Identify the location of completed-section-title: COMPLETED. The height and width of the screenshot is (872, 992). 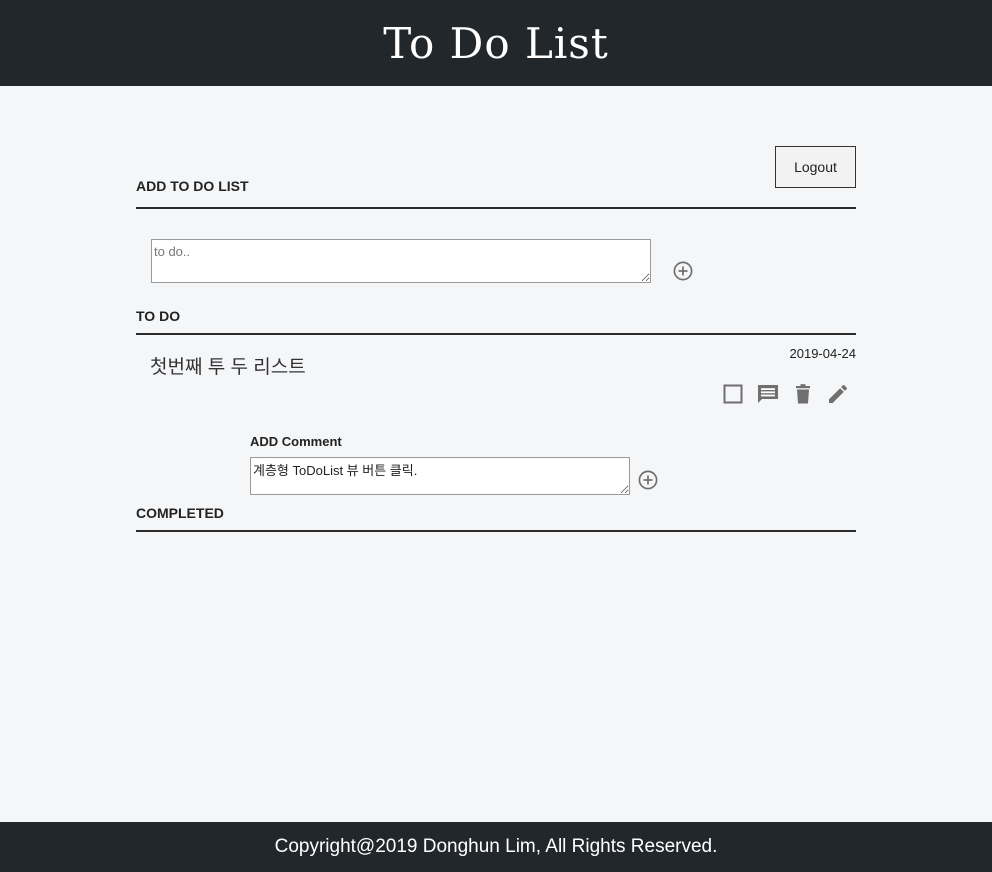
(180, 513).